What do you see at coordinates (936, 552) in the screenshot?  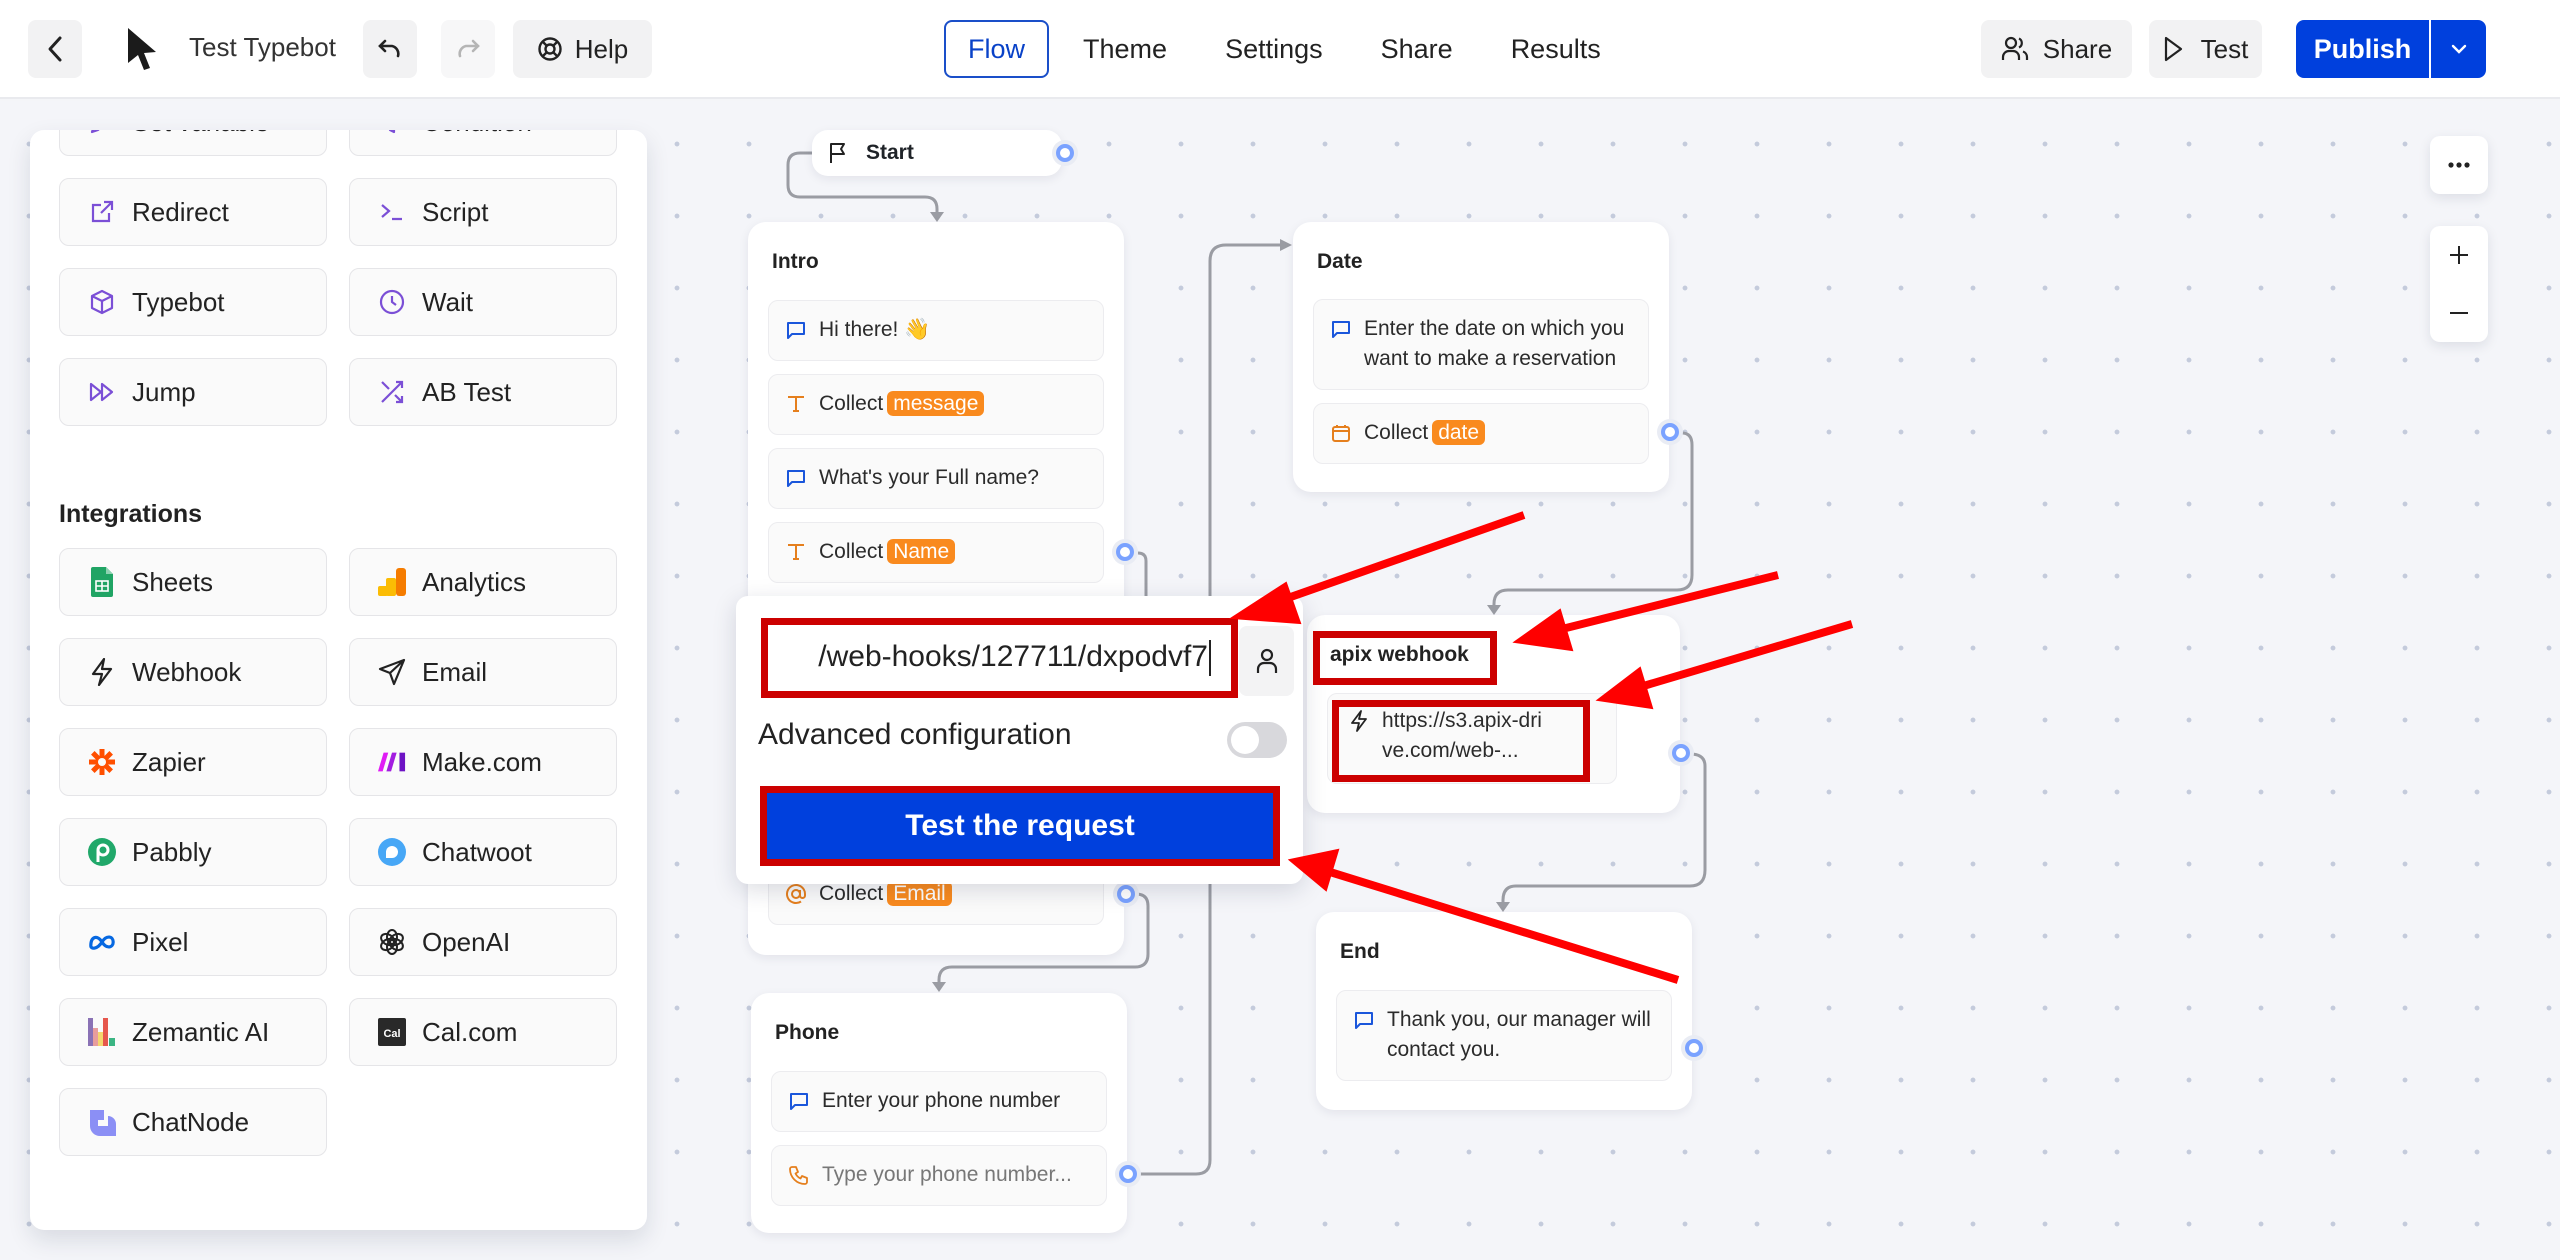 I see `text-input-block: Collect Name` at bounding box center [936, 552].